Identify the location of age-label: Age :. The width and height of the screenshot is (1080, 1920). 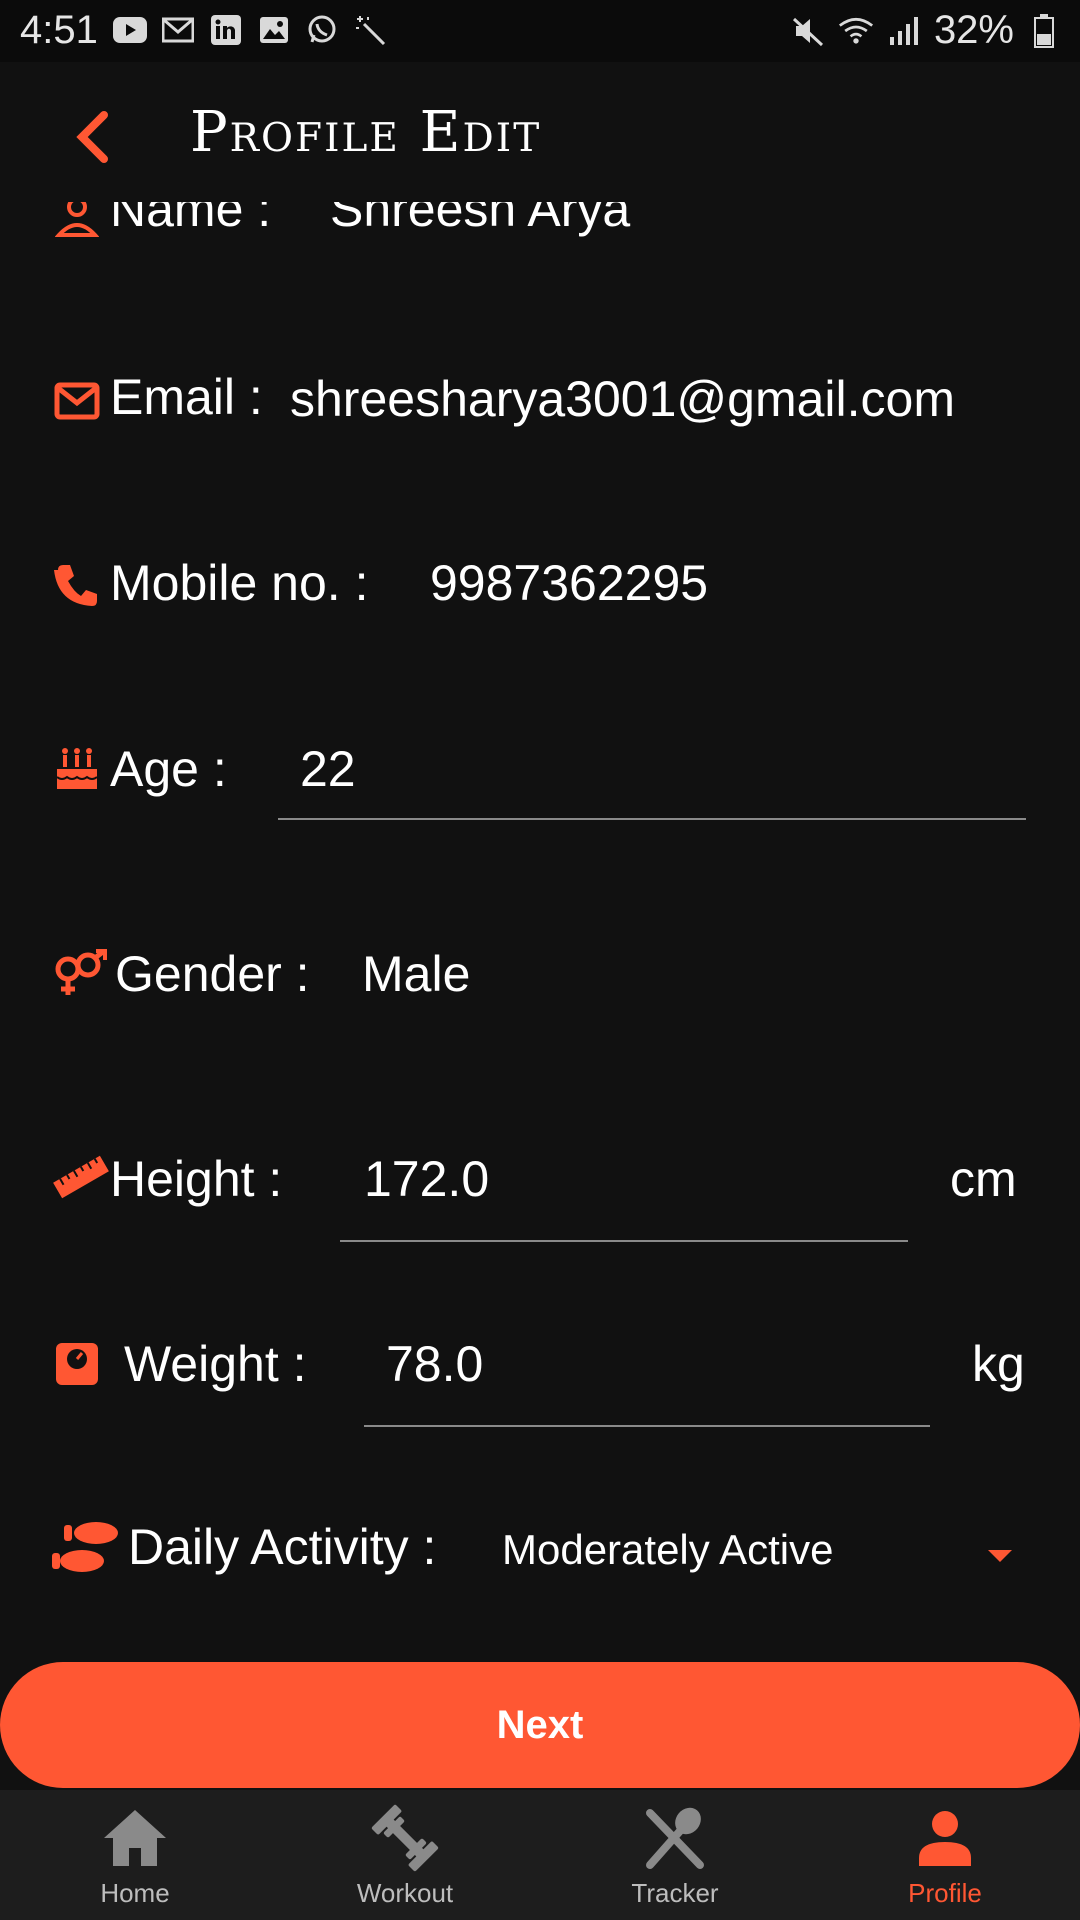
(168, 769).